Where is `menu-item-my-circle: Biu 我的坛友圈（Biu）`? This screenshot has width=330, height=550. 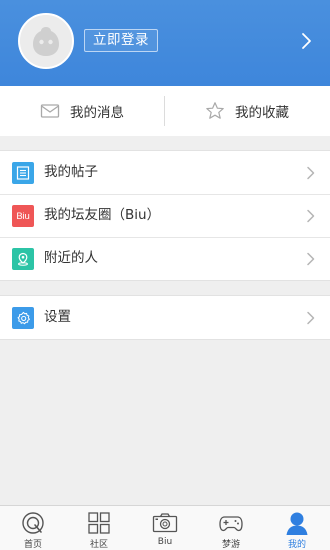
menu-item-my-circle: Biu 我的坛友圈（Biu） is located at coordinates (165, 215).